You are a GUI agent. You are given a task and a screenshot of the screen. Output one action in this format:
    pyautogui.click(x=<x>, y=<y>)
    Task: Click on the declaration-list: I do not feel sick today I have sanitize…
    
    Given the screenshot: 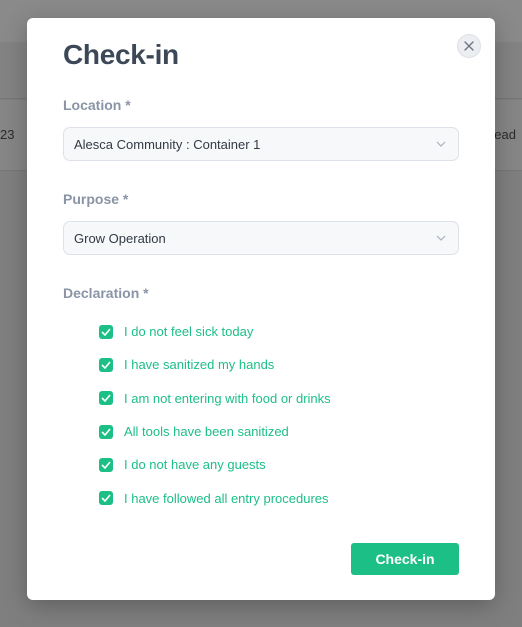 What is the action you would take?
    pyautogui.click(x=215, y=415)
    